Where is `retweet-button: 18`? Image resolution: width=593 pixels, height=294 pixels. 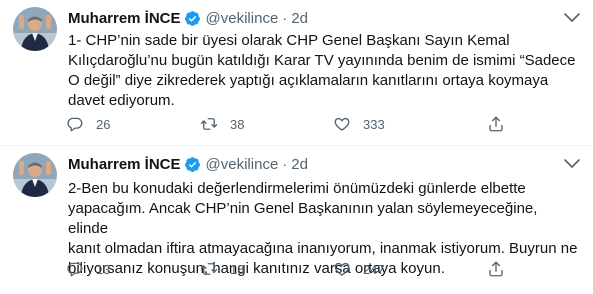 retweet-button: 18 is located at coordinates (235, 269).